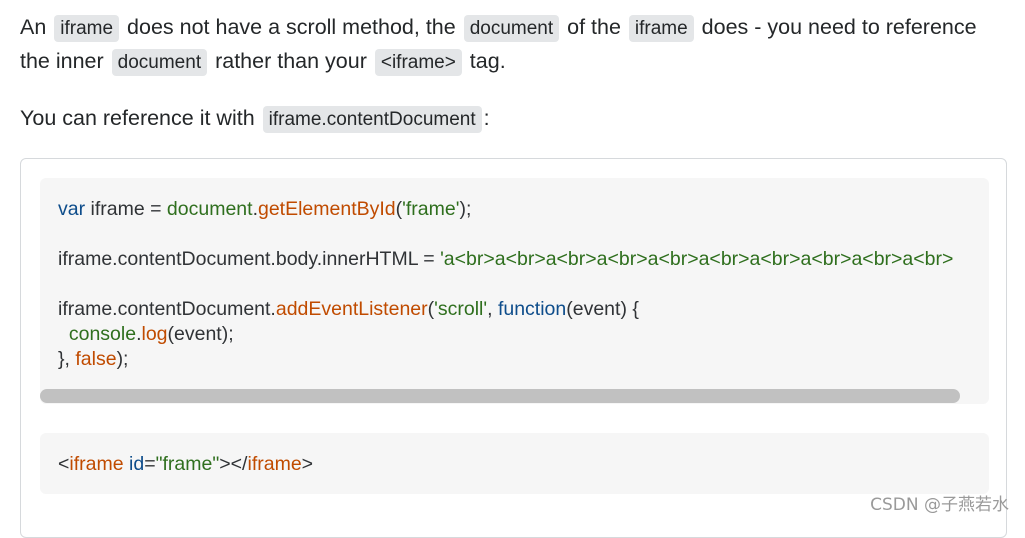 This screenshot has width=1025, height=538. I want to click on token-punct: ></, so click(233, 464).